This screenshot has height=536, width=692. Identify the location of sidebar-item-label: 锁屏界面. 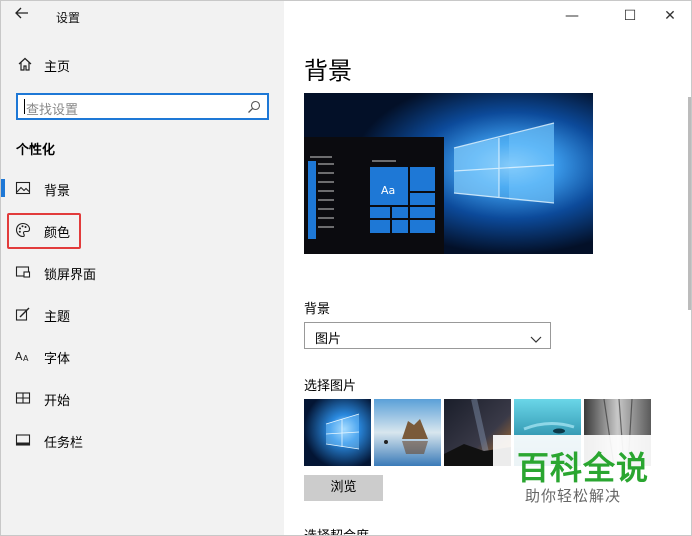
(70, 275).